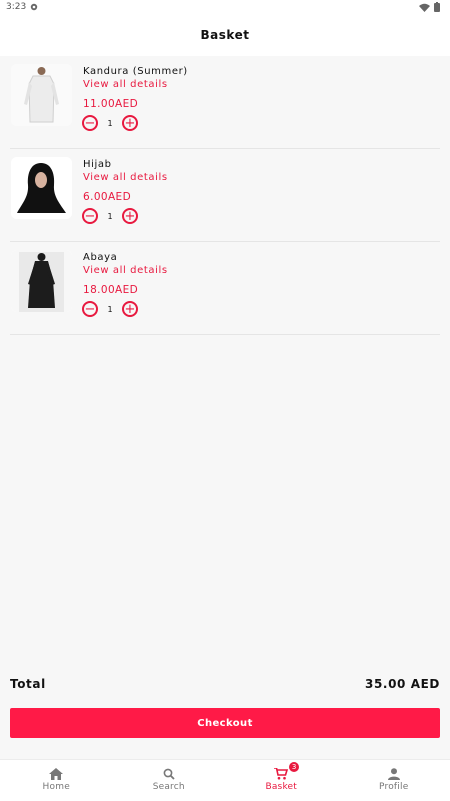 The width and height of the screenshot is (450, 801). I want to click on total-row: Total 35.00 AED, so click(225, 684).